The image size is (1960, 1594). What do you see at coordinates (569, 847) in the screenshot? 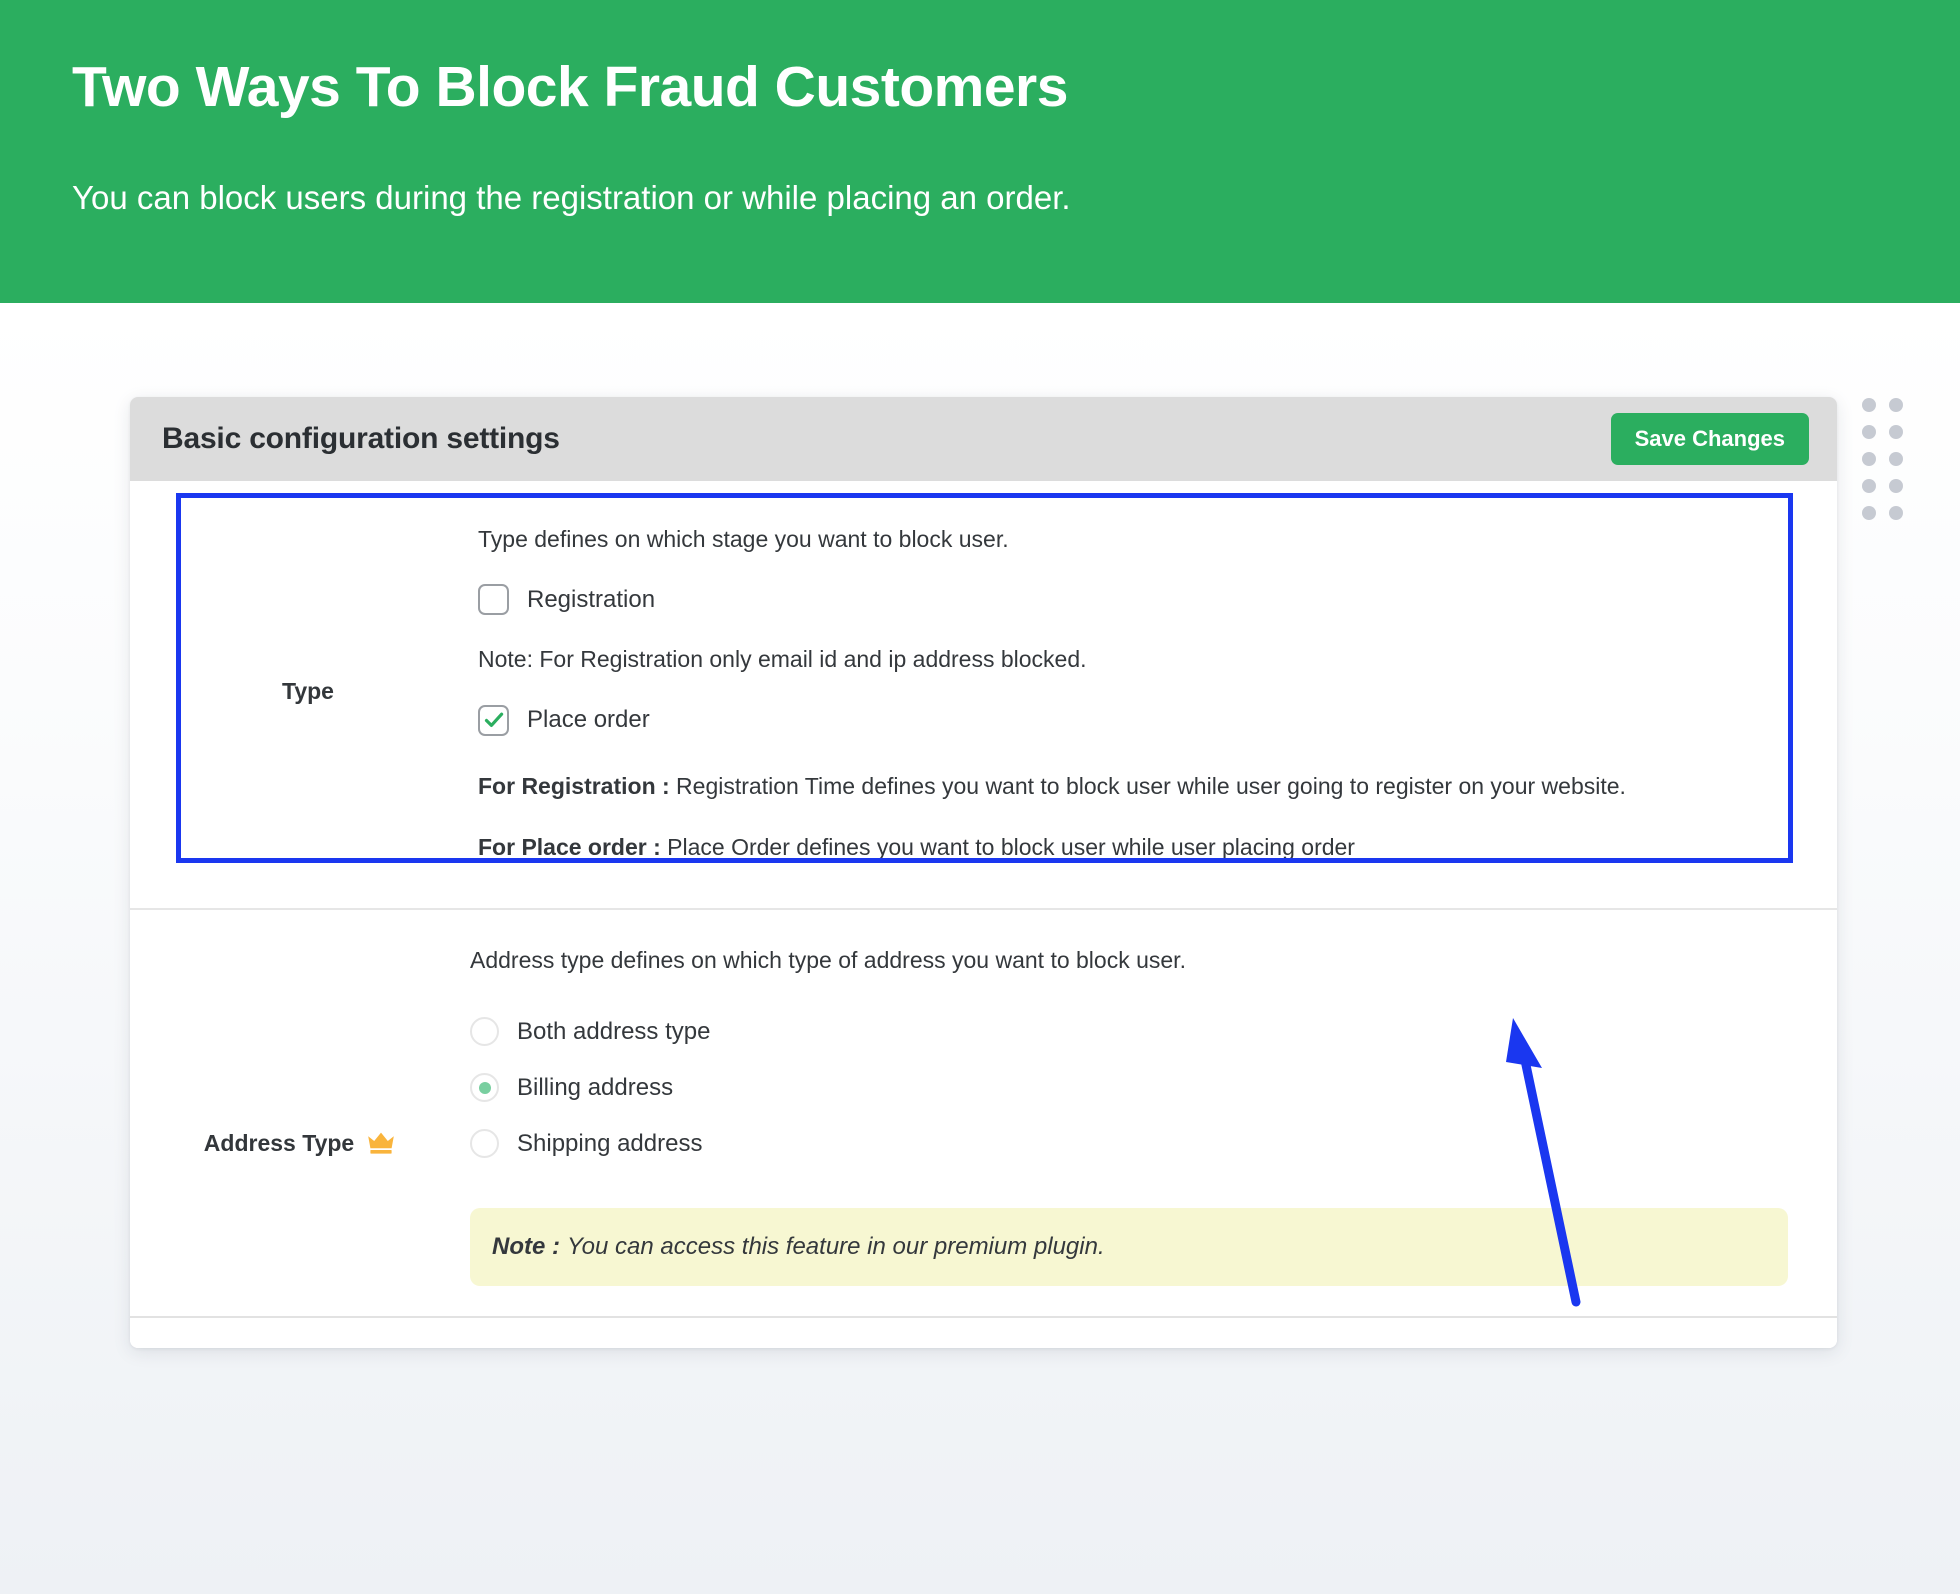
I see `type-help-placeorder-strong: For Place order :` at bounding box center [569, 847].